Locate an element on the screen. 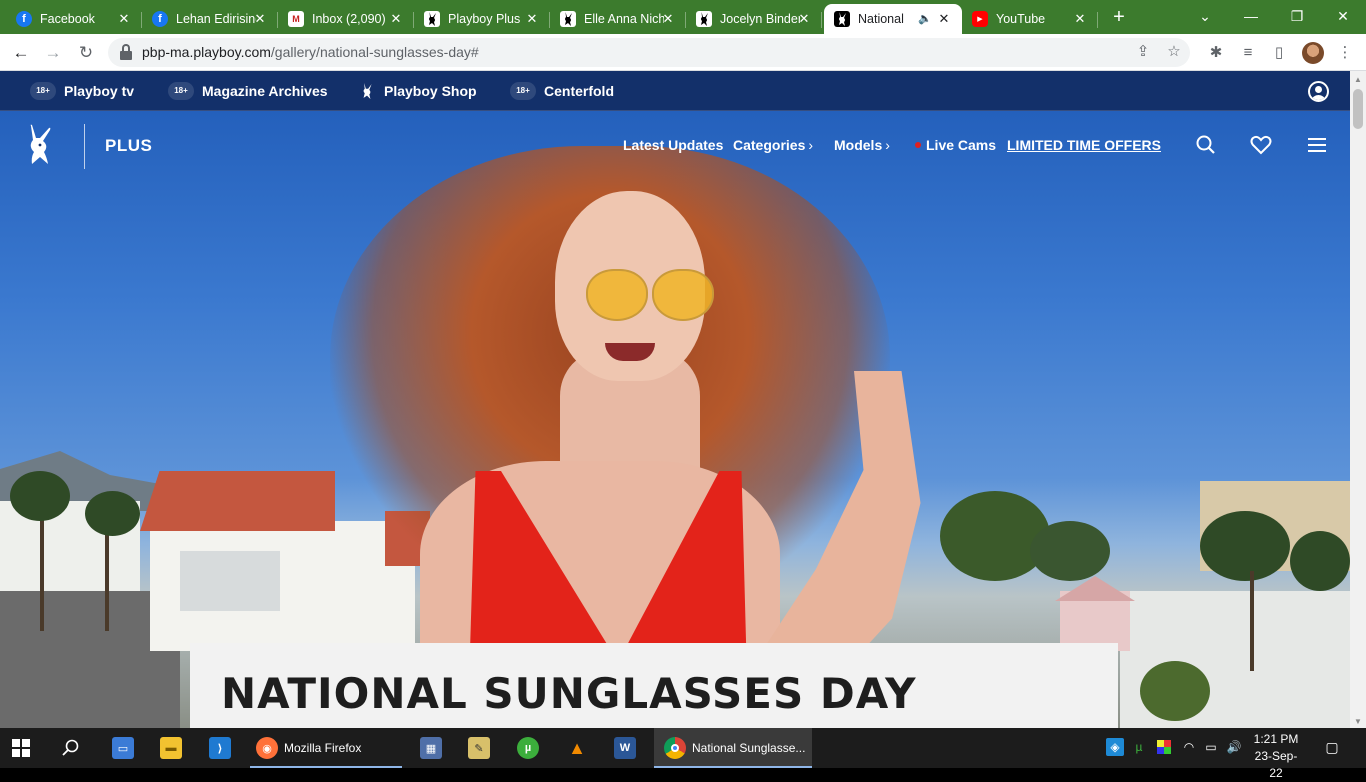 The image size is (1366, 782). scroll-up-icon: ▲ is located at coordinates (1358, 79).